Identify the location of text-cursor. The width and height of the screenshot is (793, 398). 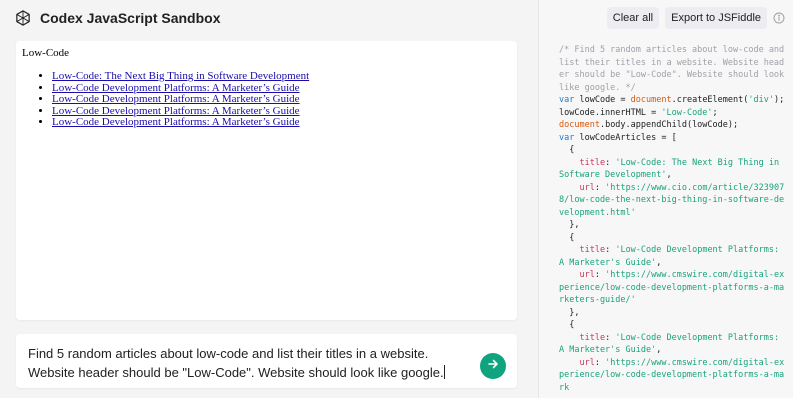
(444, 372).